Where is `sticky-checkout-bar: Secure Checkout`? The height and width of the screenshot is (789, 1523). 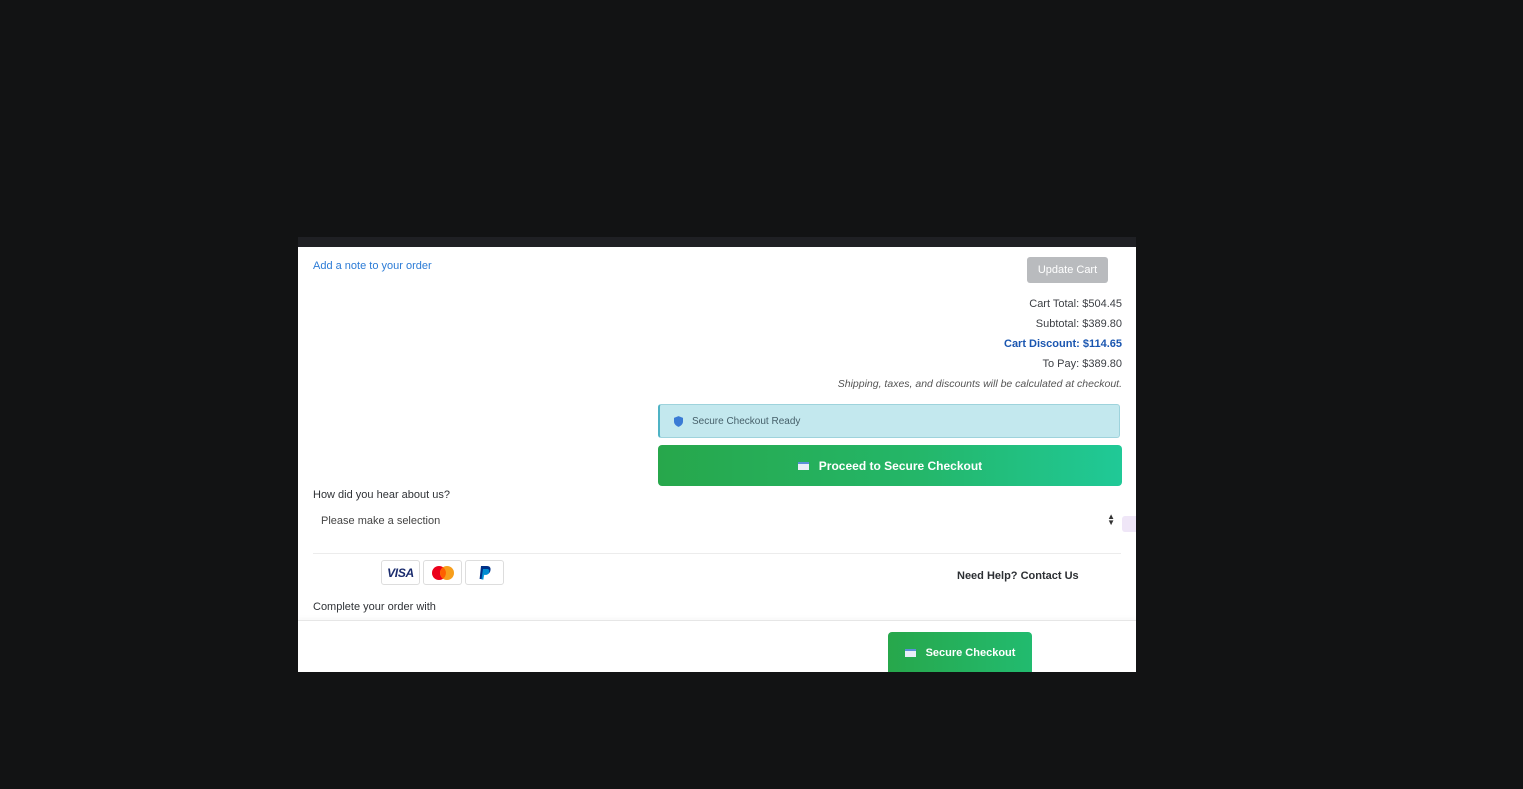
sticky-checkout-bar: Secure Checkout is located at coordinates (717, 646).